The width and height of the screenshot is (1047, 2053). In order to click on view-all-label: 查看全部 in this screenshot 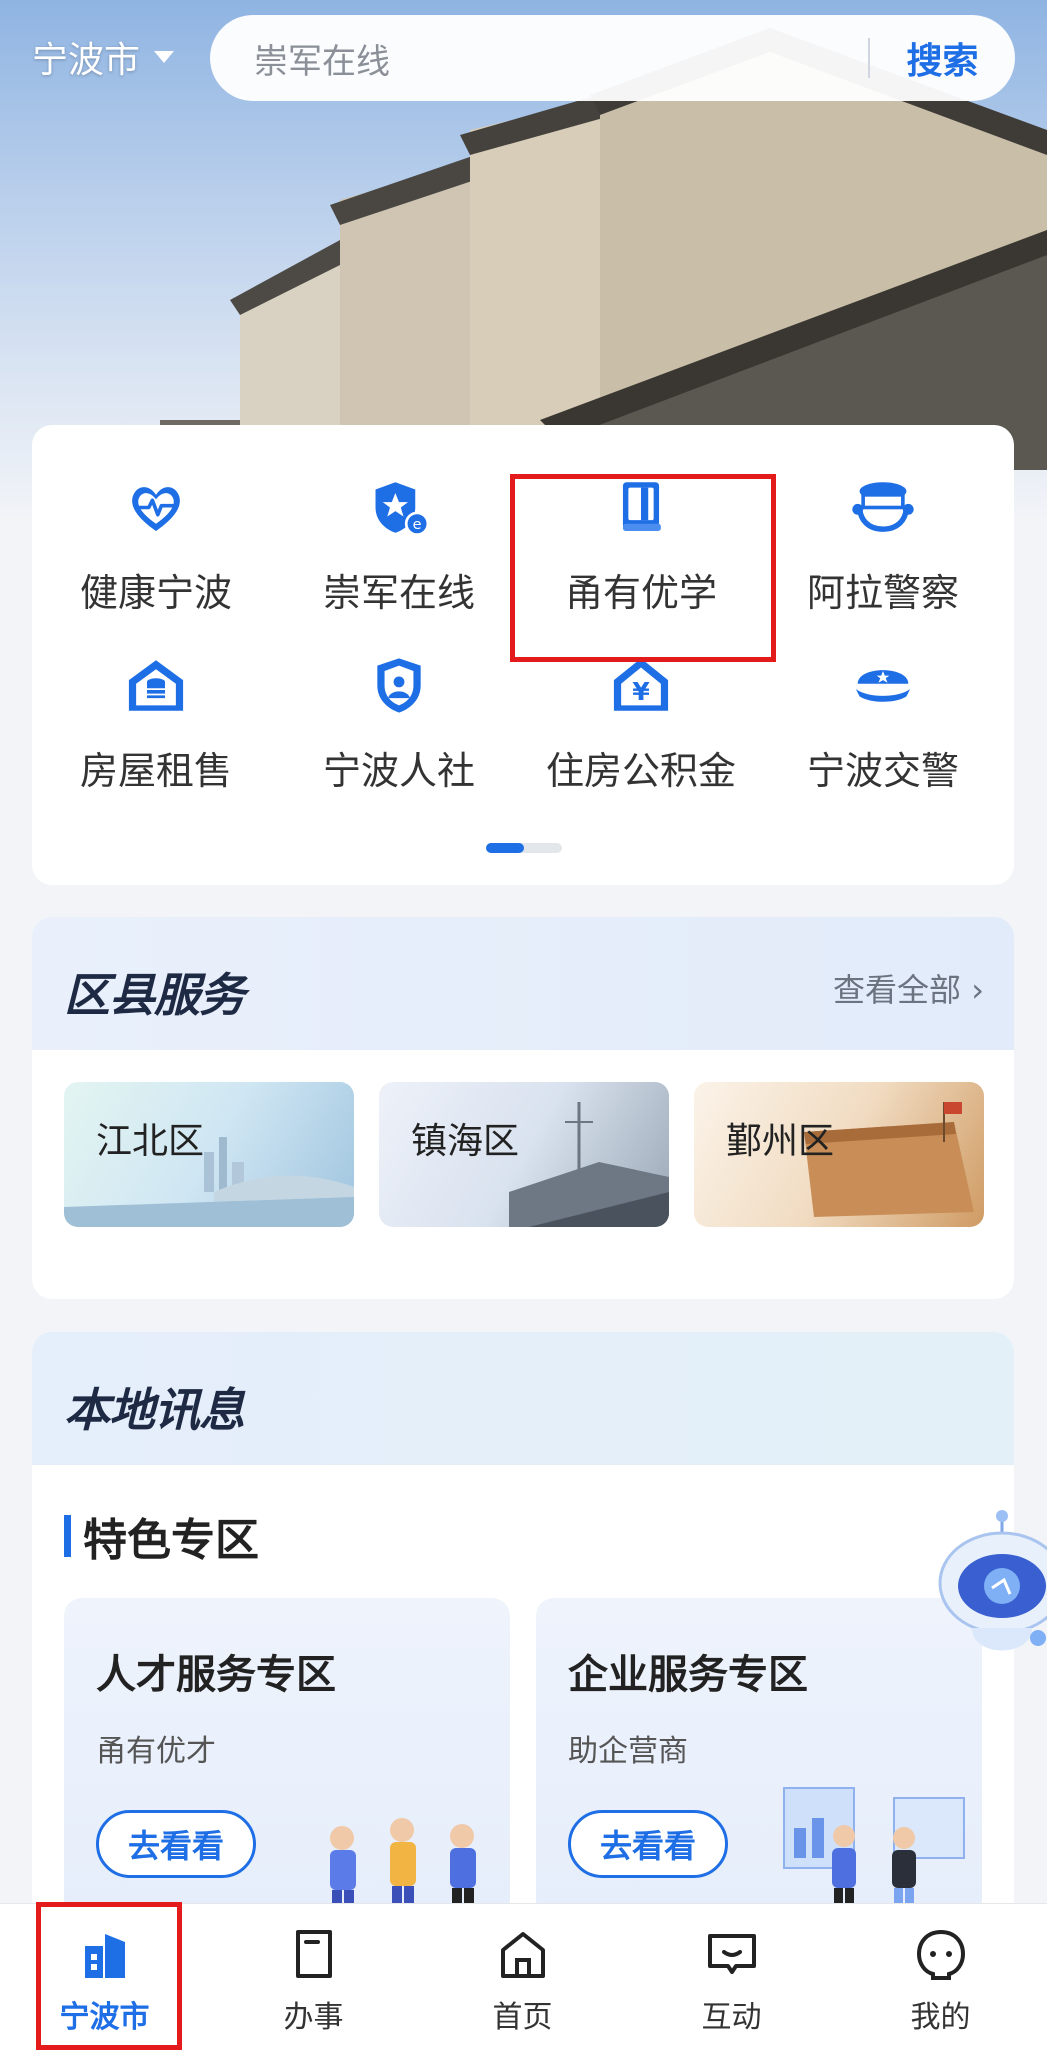, I will do `click(897, 990)`.